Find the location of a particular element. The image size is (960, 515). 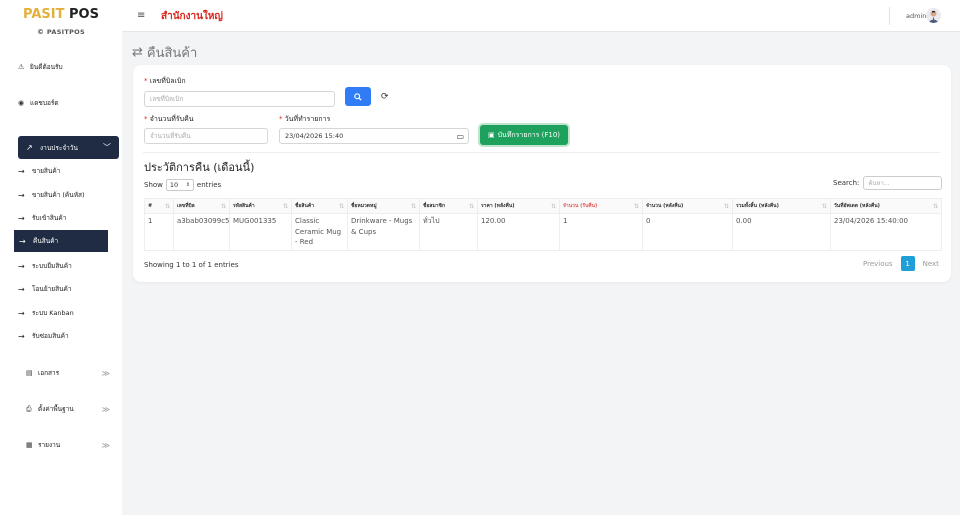

date-label: * วันที่ทำรายการ is located at coordinates (305, 119).